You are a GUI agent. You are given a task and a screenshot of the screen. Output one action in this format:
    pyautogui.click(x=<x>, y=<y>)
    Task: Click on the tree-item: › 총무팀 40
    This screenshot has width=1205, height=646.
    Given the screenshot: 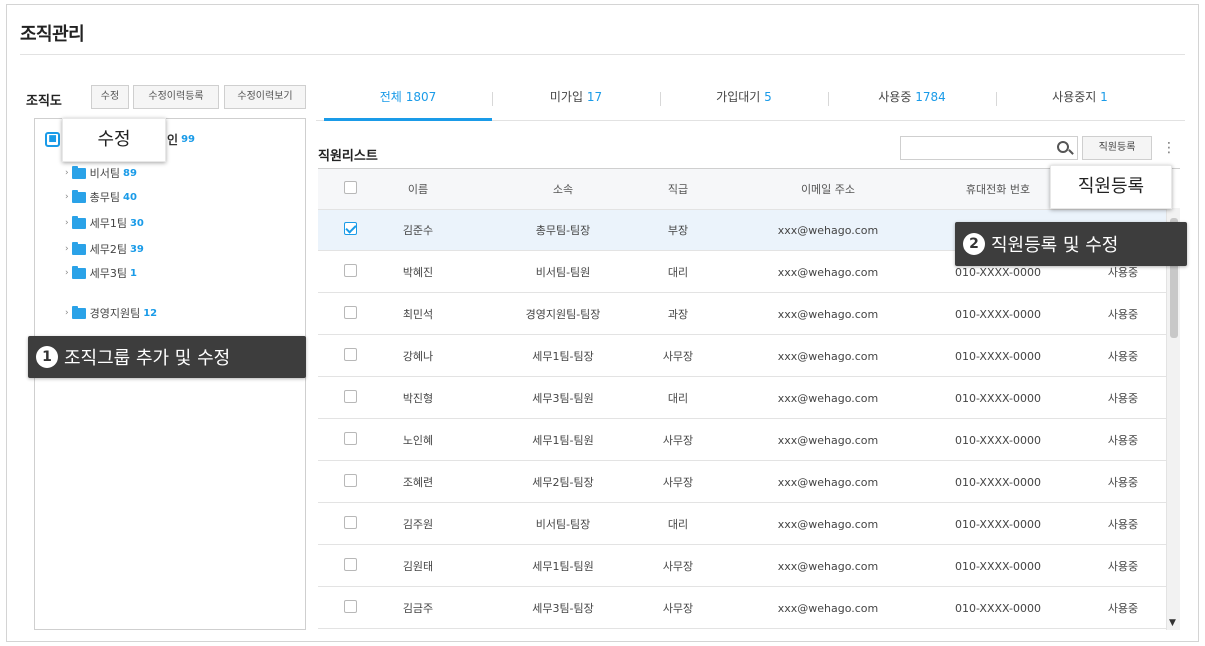 What is the action you would take?
    pyautogui.click(x=101, y=197)
    